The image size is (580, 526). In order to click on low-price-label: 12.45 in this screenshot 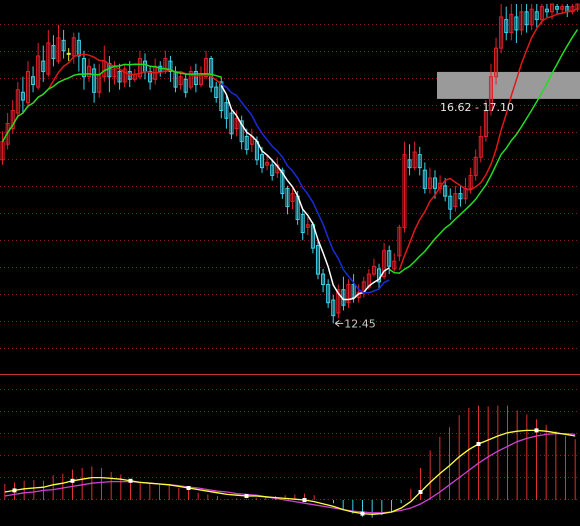, I will do `click(360, 323)`.